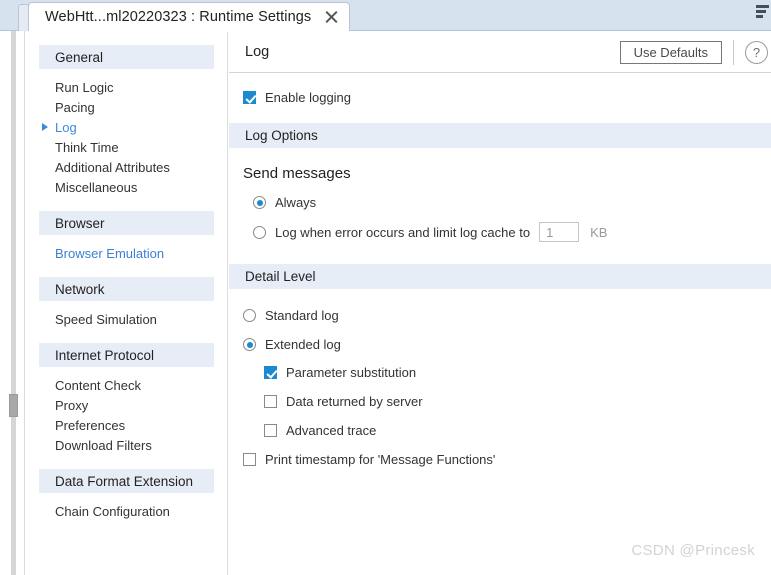 This screenshot has height=575, width=771. I want to click on sidebar-item-additional-attributes: Additional Attributes, so click(126, 167).